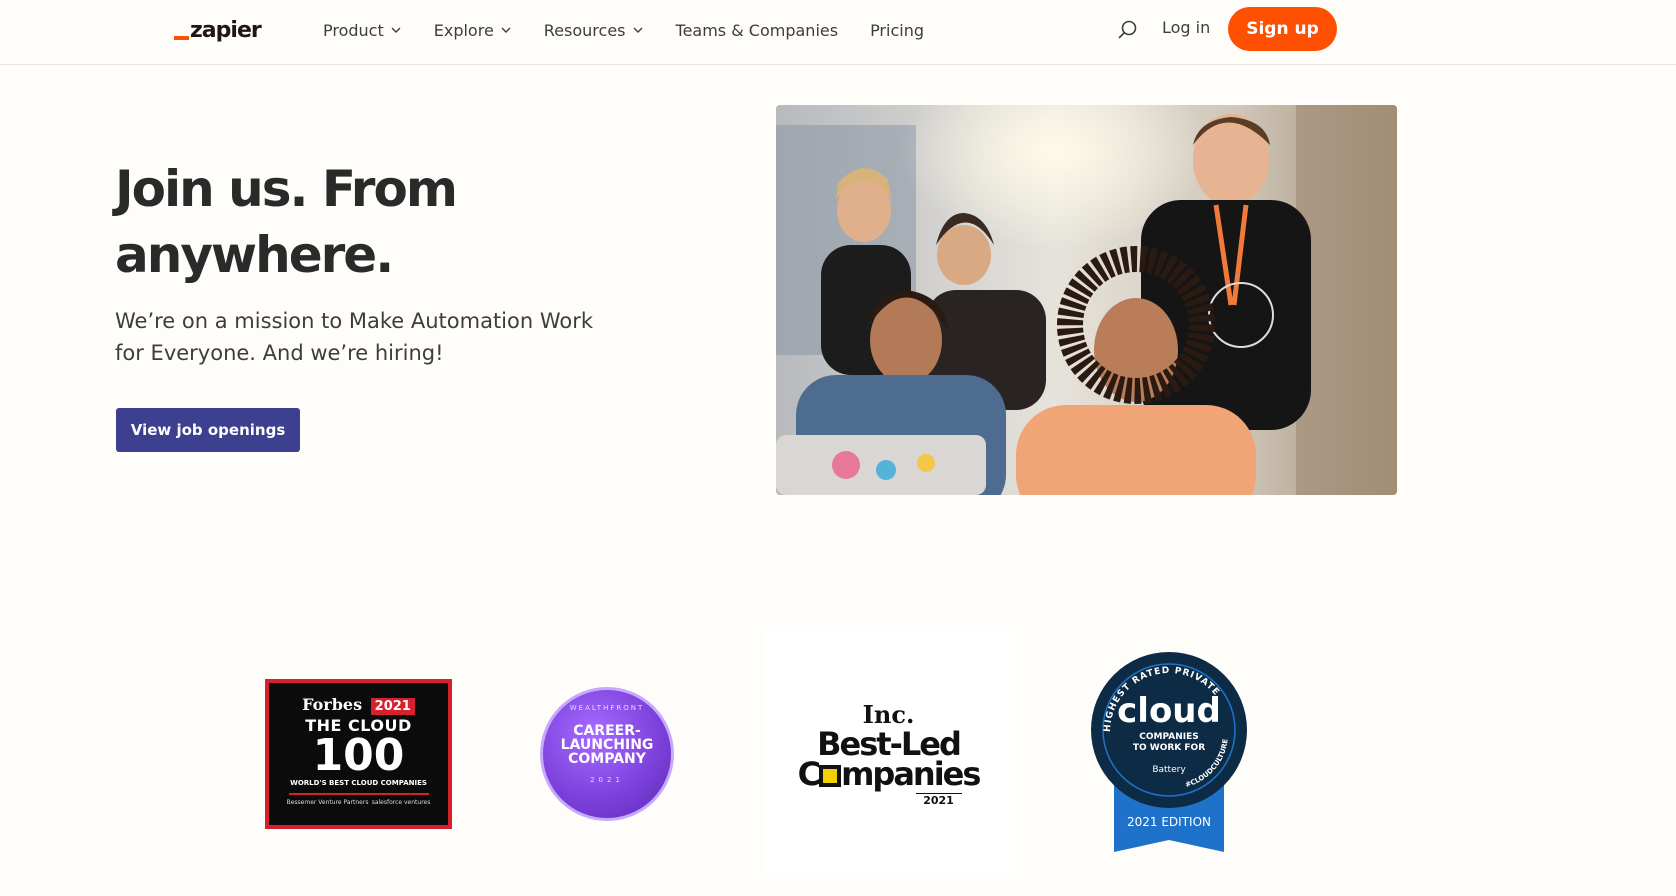  Describe the element at coordinates (809, 774) in the screenshot. I see `inc-line2-start: C` at that location.